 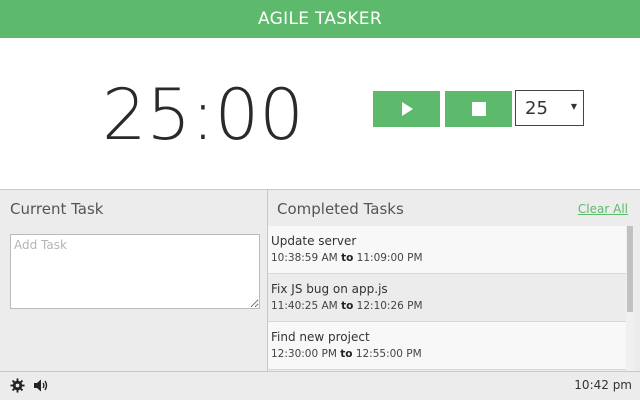 What do you see at coordinates (347, 306) in the screenshot?
I see `task-time: 11:40:25 AM to 12:10:26 PM` at bounding box center [347, 306].